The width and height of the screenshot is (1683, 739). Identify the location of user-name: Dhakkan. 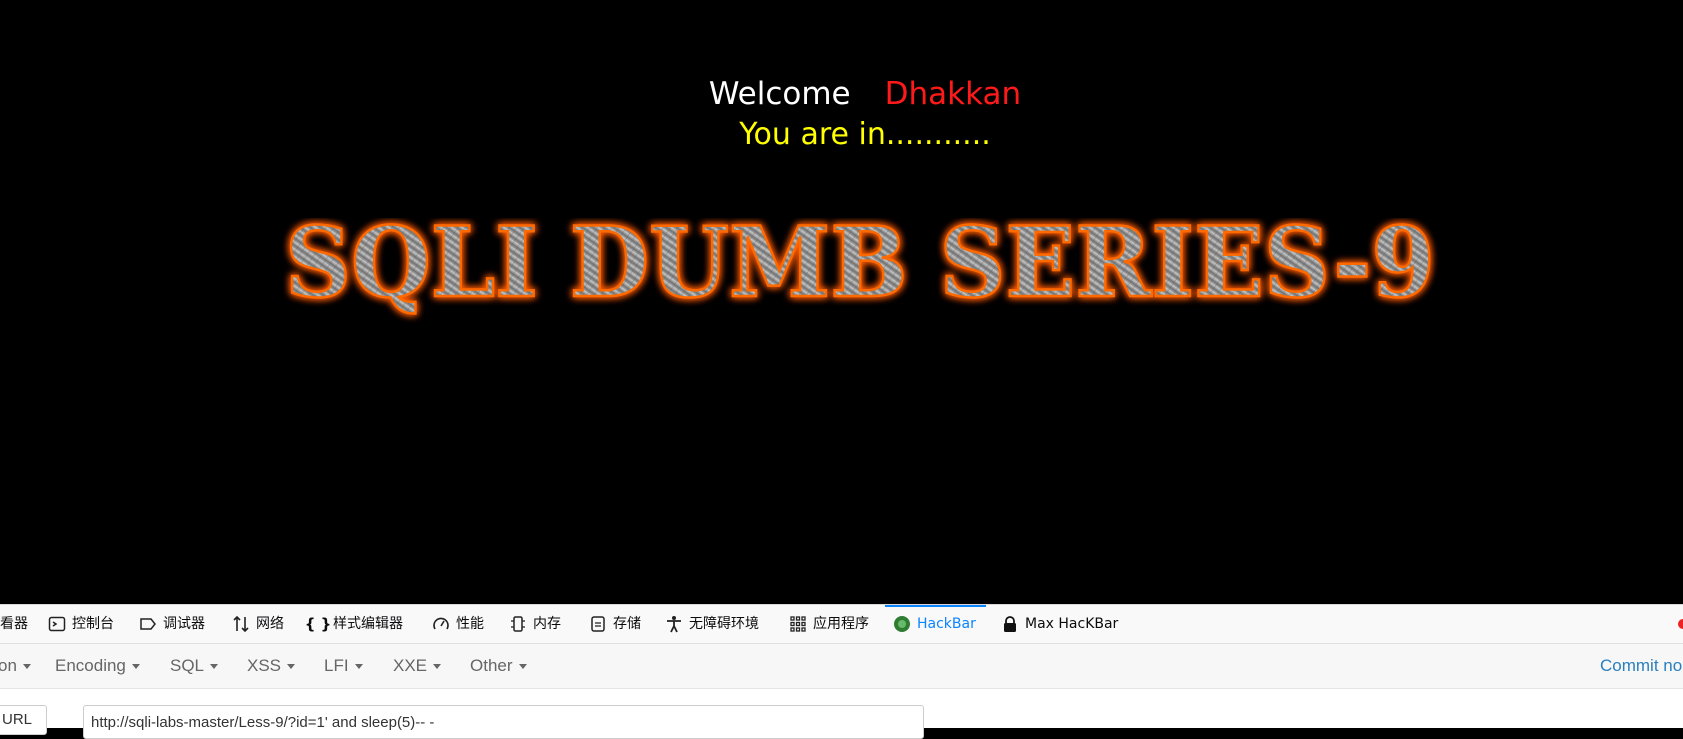
(953, 94).